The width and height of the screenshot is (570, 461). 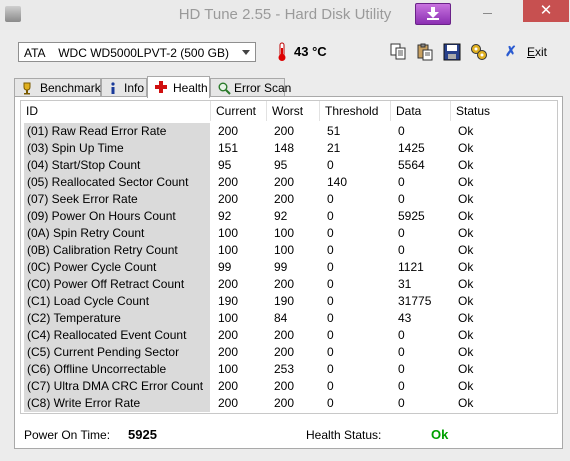 What do you see at coordinates (405, 284) in the screenshot?
I see `cell-data: 31` at bounding box center [405, 284].